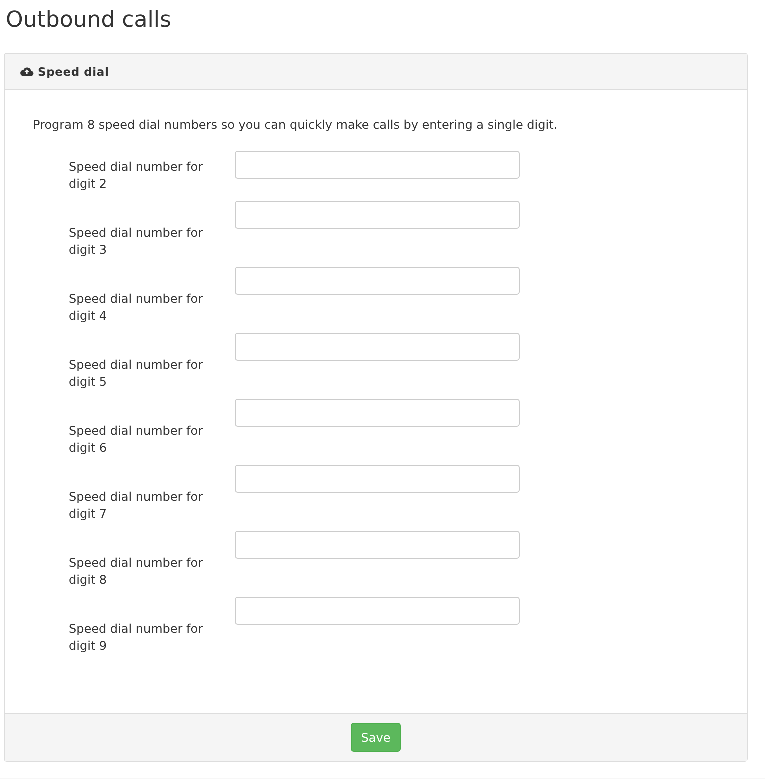 The height and width of the screenshot is (779, 765). Describe the element at coordinates (376, 737) in the screenshot. I see `save-button: Save` at that location.